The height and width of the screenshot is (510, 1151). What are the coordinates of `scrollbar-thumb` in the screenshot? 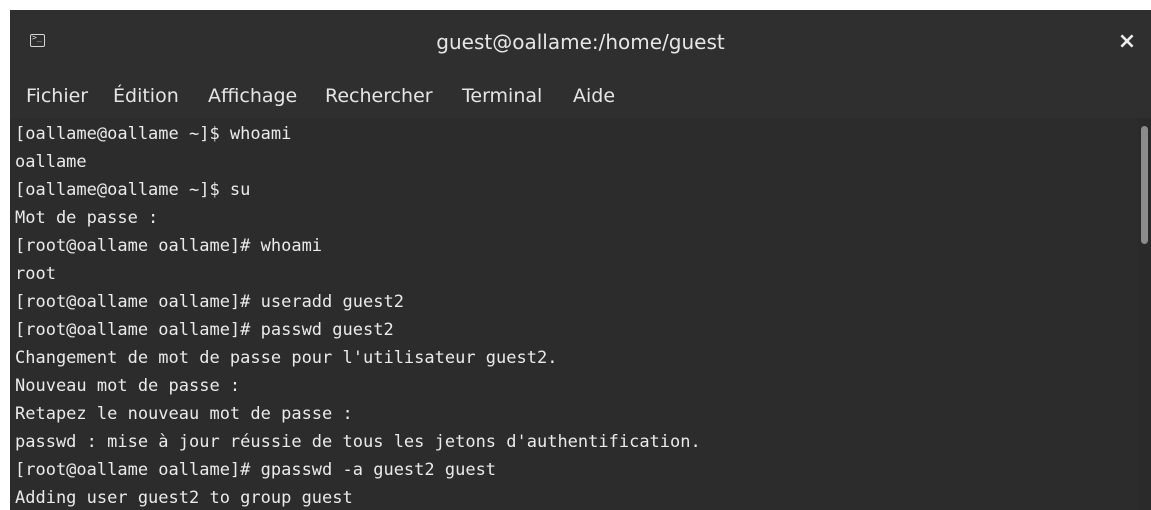 It's located at (1144, 185).